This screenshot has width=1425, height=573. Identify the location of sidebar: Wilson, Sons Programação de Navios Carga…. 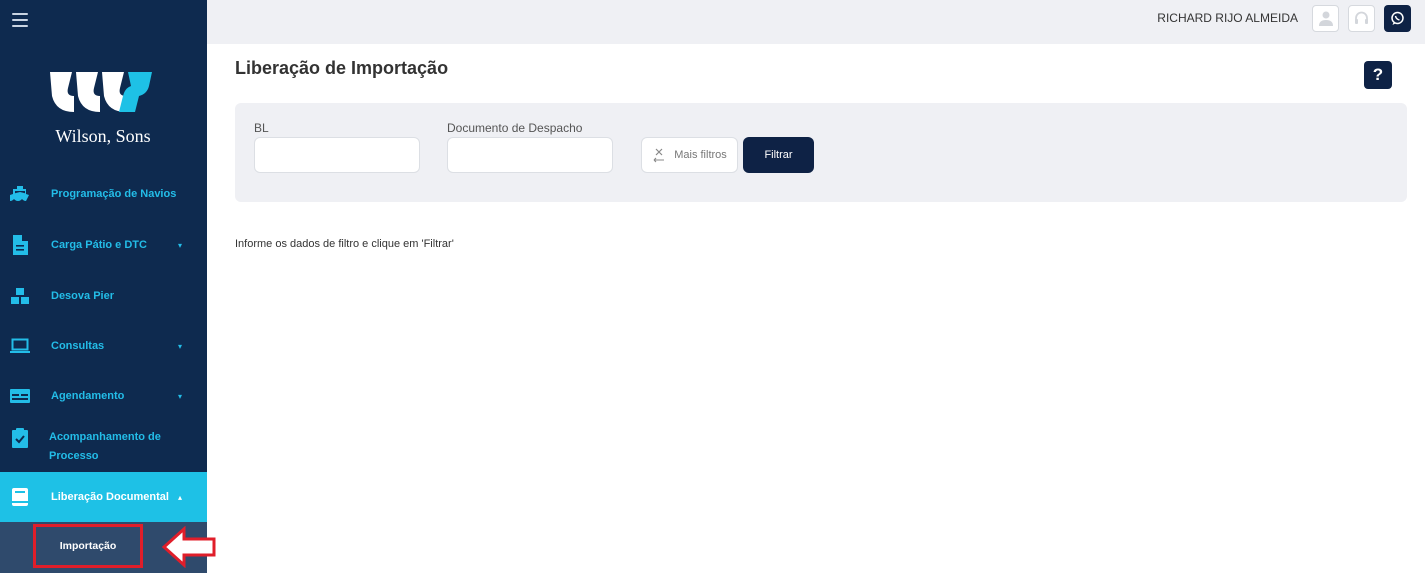
(103, 286).